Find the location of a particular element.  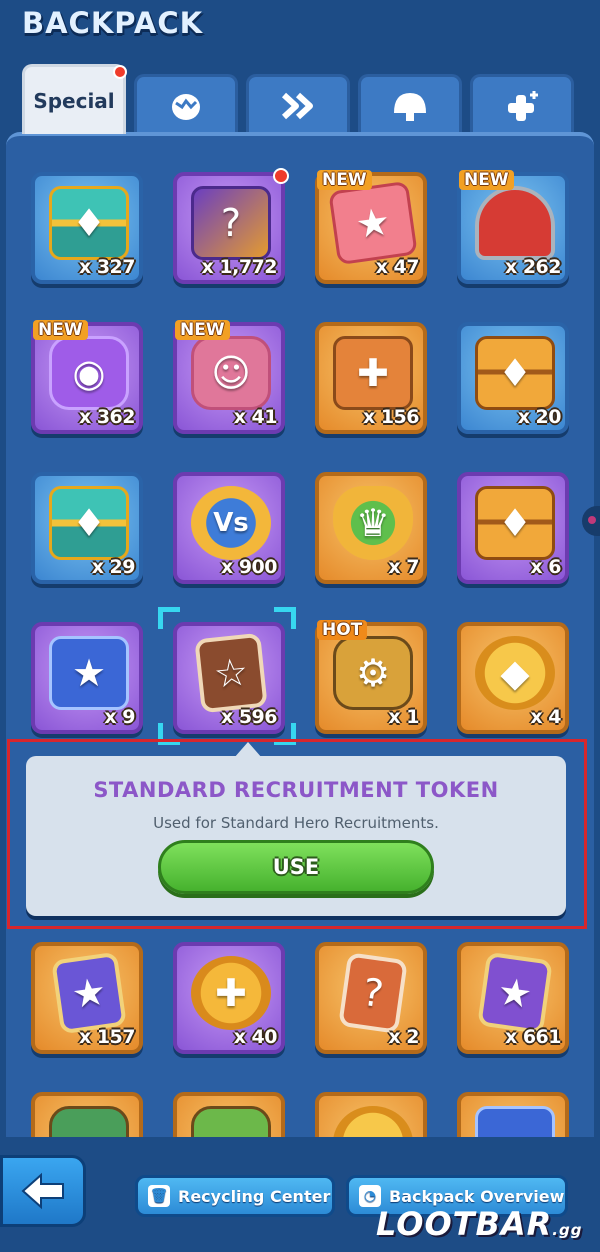

crate-icon: ✚ is located at coordinates (373, 373).